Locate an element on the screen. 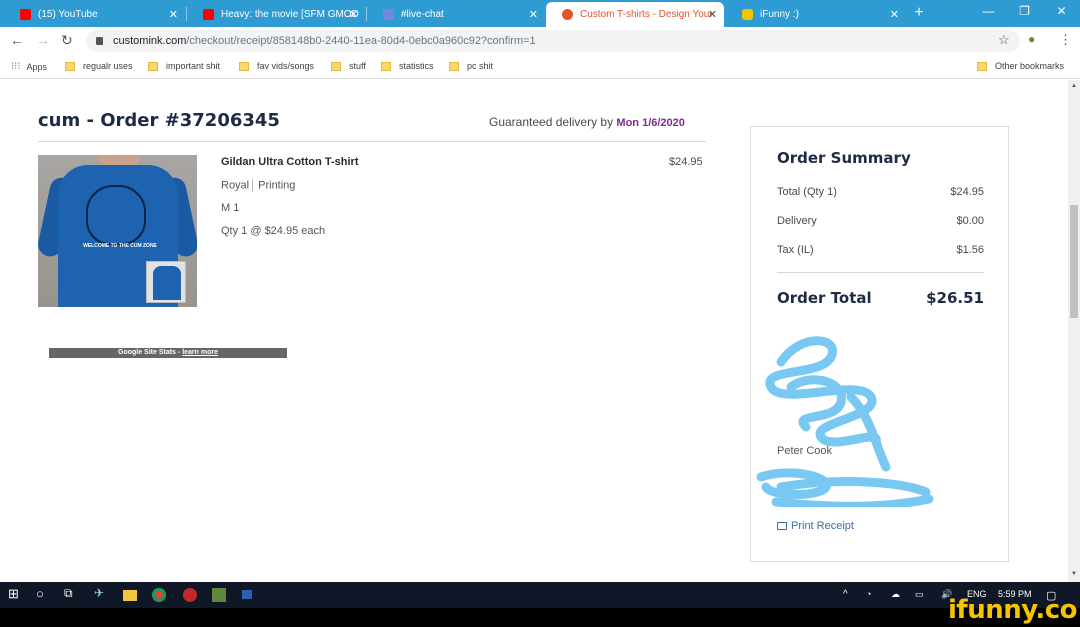  product-image: WELCOME TO THE CUM ZONE is located at coordinates (117, 231).